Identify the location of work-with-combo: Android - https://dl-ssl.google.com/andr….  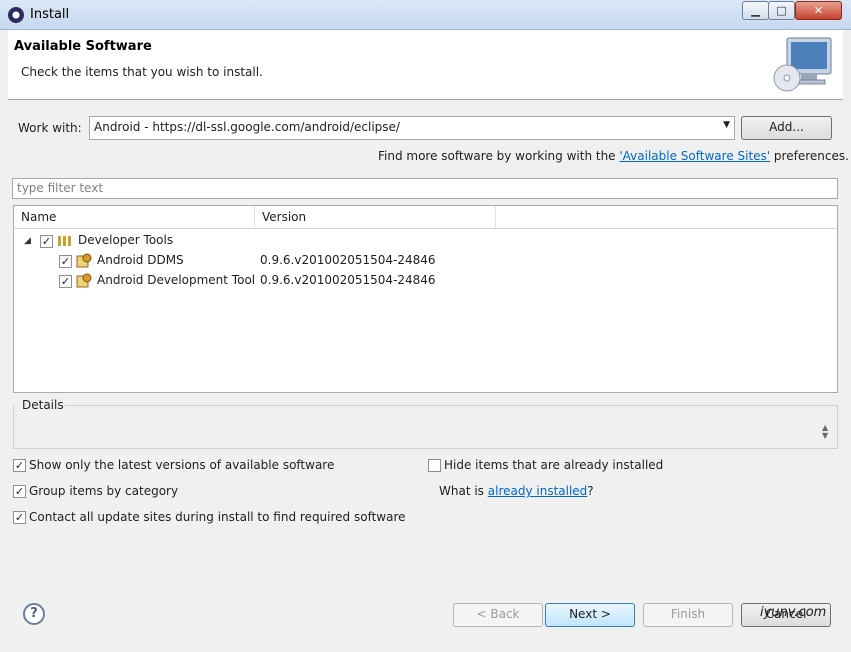
(412, 128).